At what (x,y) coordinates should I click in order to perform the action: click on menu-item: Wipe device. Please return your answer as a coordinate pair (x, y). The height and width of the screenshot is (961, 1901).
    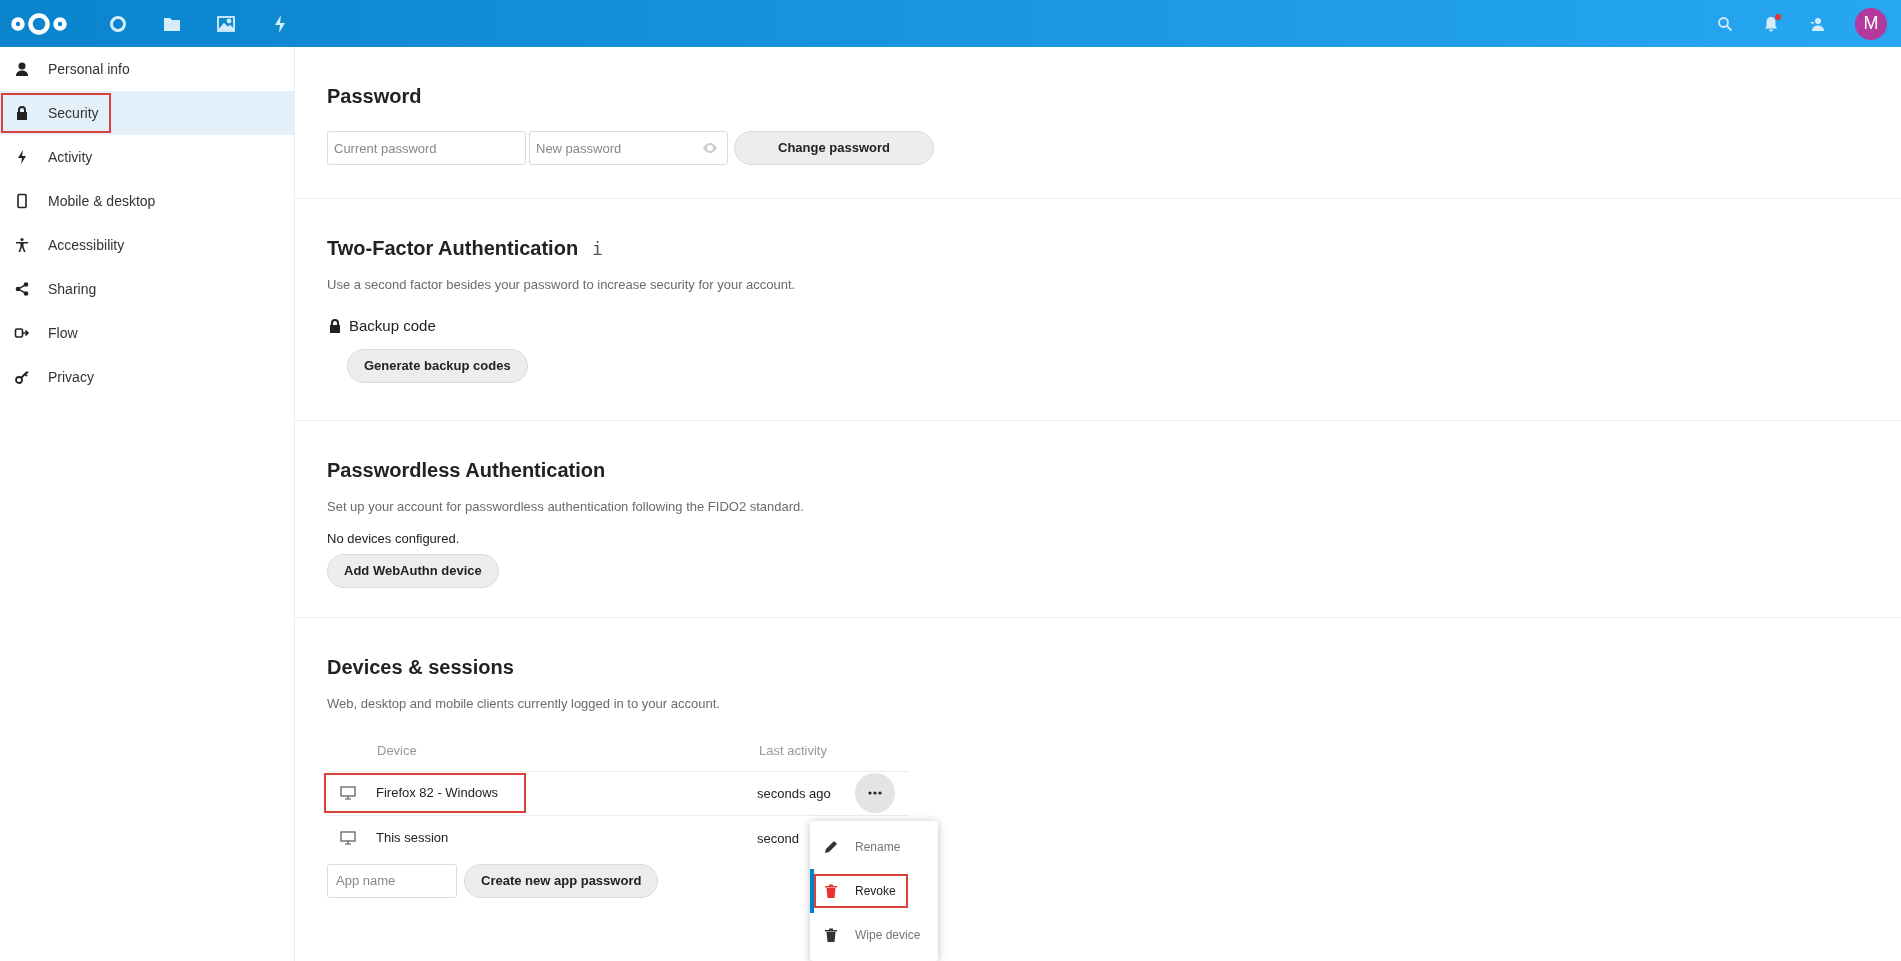
    Looking at the image, I should click on (874, 935).